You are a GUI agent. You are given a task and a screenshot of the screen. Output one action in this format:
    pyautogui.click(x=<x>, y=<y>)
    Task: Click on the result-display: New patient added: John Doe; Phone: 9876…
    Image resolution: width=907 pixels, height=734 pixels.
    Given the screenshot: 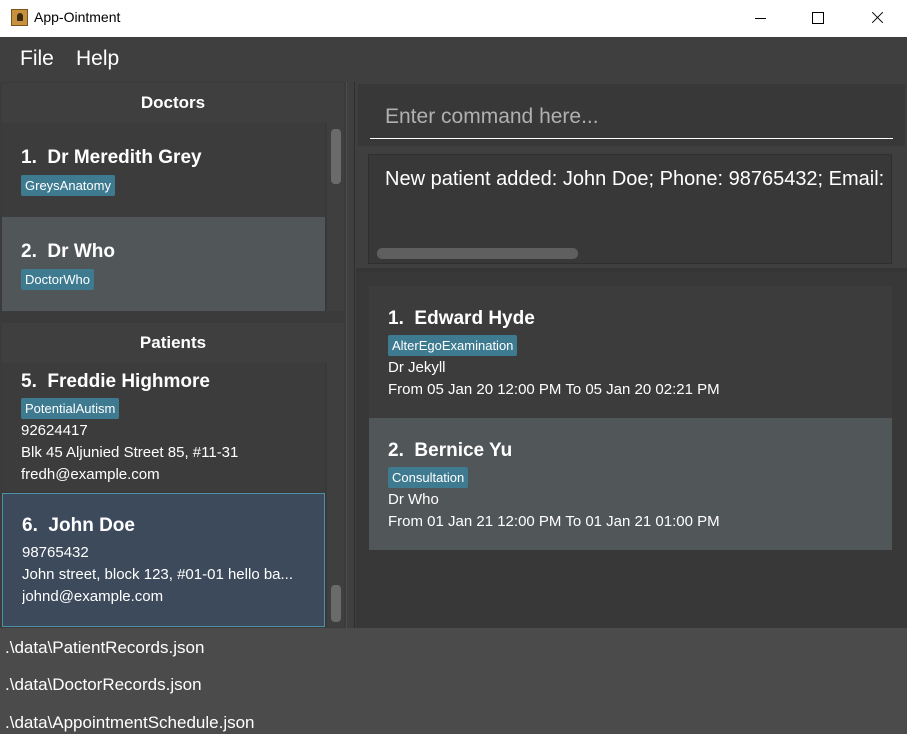 What is the action you would take?
    pyautogui.click(x=630, y=209)
    